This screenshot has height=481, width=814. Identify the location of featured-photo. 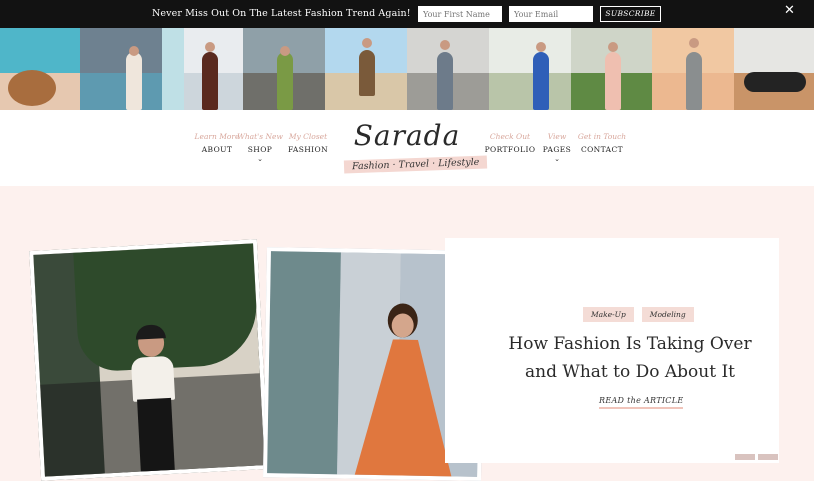
(149, 360).